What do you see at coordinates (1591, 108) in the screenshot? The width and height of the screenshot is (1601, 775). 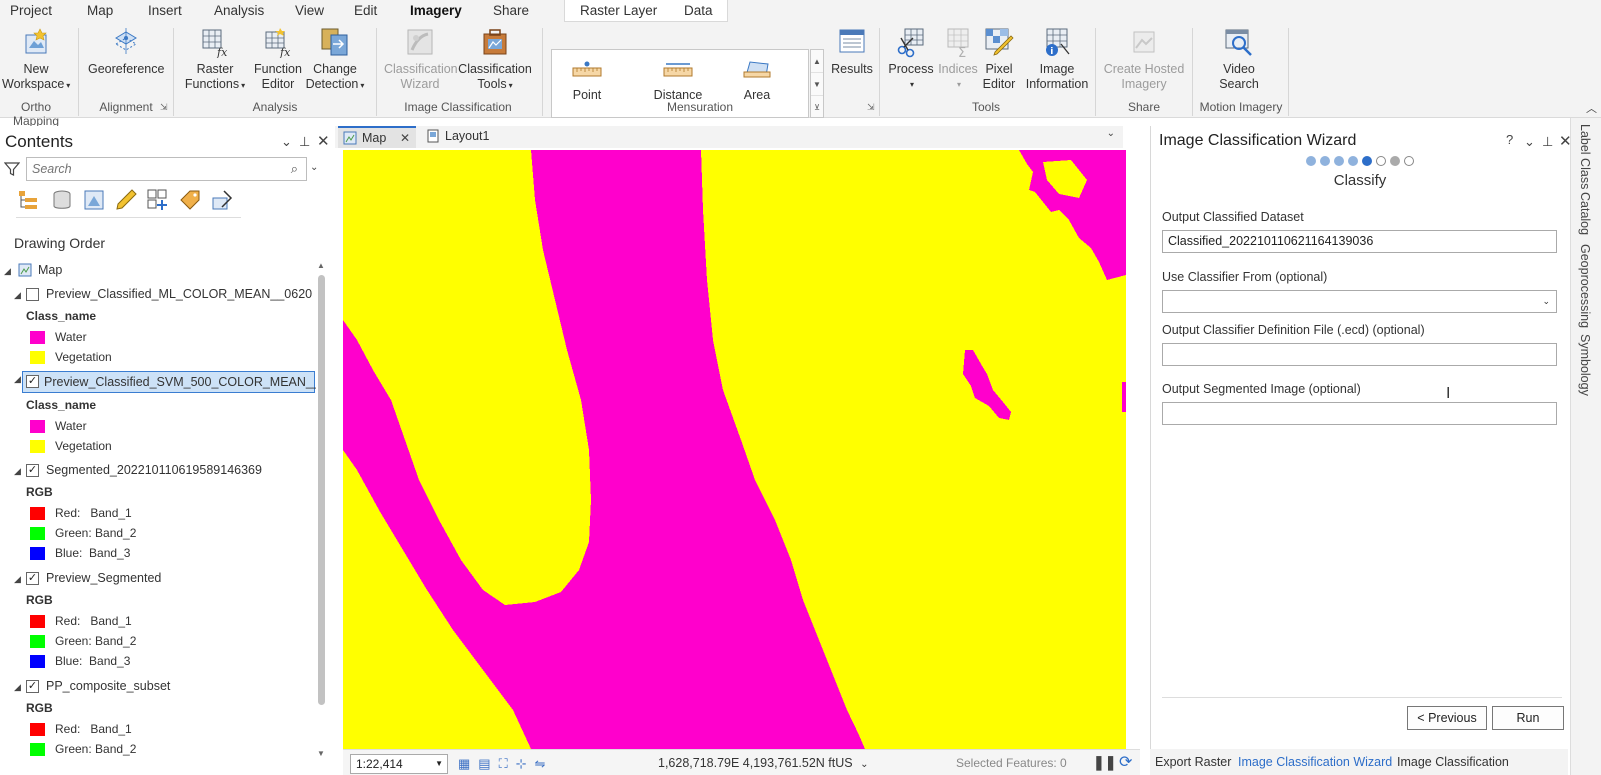 I see `collapse-ribbon-icon: ︿` at bounding box center [1591, 108].